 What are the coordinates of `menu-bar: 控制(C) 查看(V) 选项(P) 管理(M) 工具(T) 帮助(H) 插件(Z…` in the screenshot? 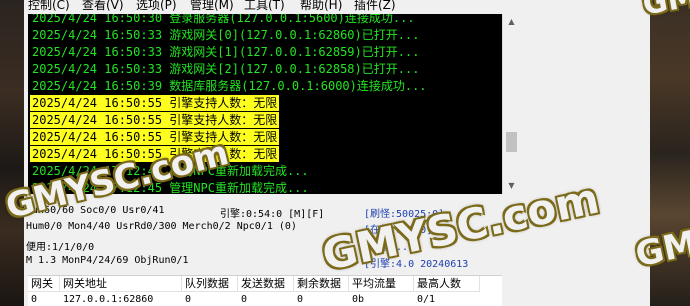 It's located at (337, 7).